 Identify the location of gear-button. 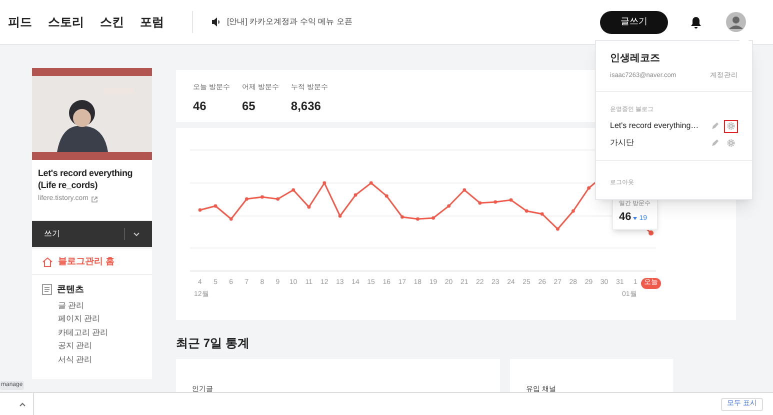
(731, 126).